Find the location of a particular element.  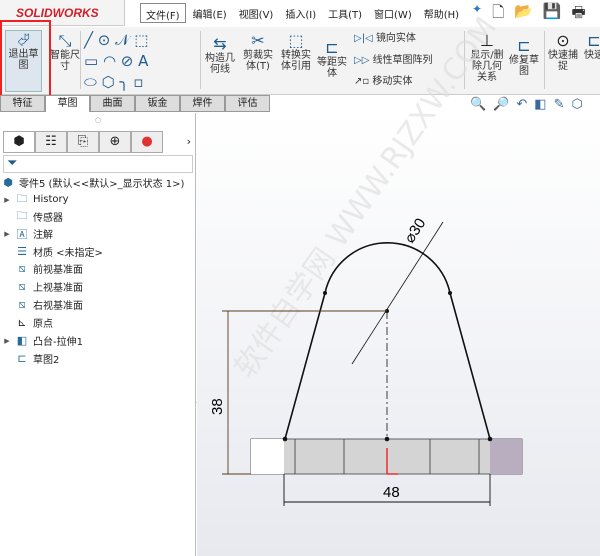

diameter-dimension: ⌀30 is located at coordinates (415, 230).